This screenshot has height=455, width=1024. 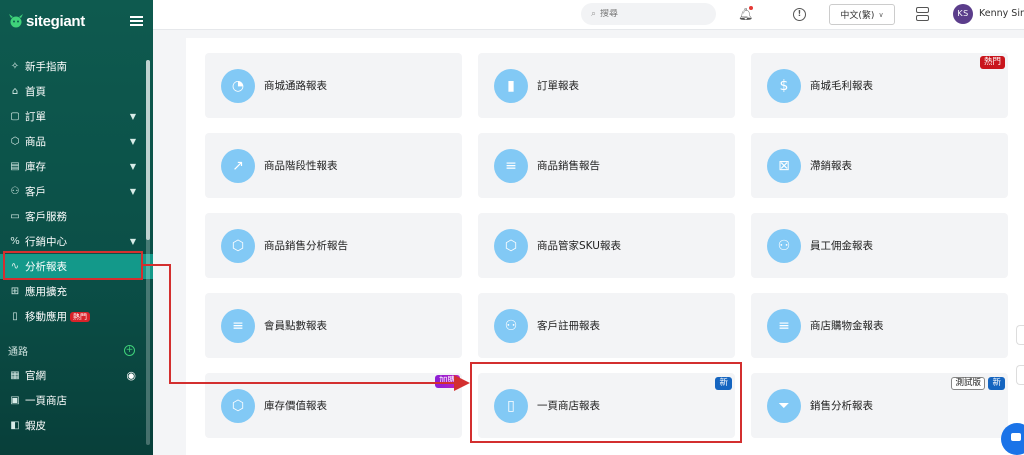 What do you see at coordinates (568, 166) in the screenshot?
I see `report-label: 商品銷售報告` at bounding box center [568, 166].